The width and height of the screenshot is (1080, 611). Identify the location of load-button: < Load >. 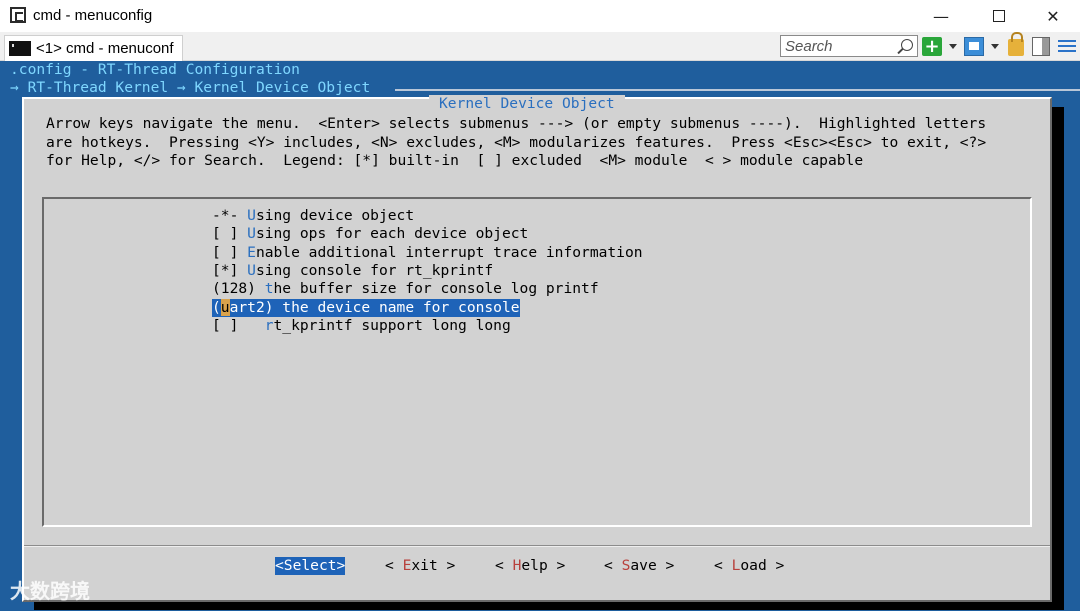
(749, 566).